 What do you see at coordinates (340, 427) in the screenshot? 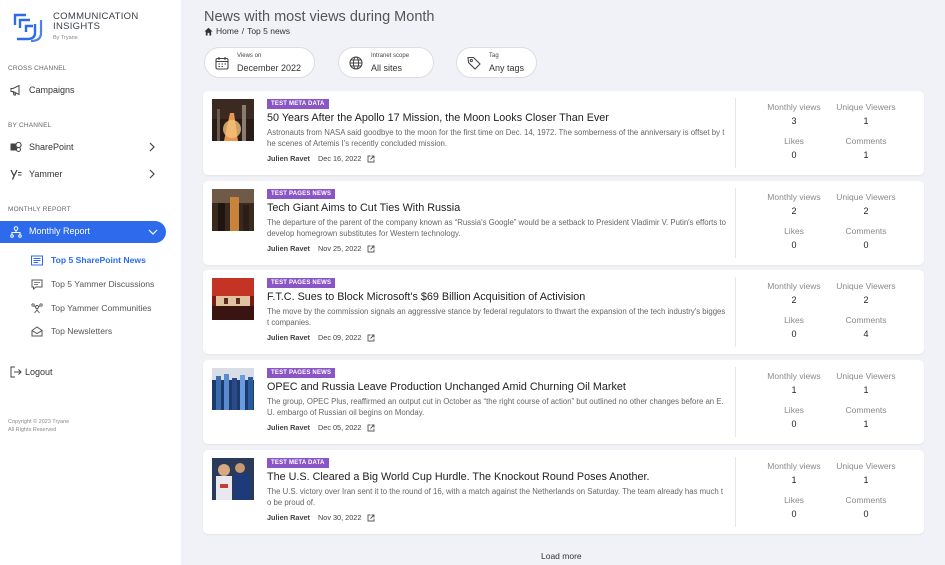
I see `news-date: Dec 05, 2022` at bounding box center [340, 427].